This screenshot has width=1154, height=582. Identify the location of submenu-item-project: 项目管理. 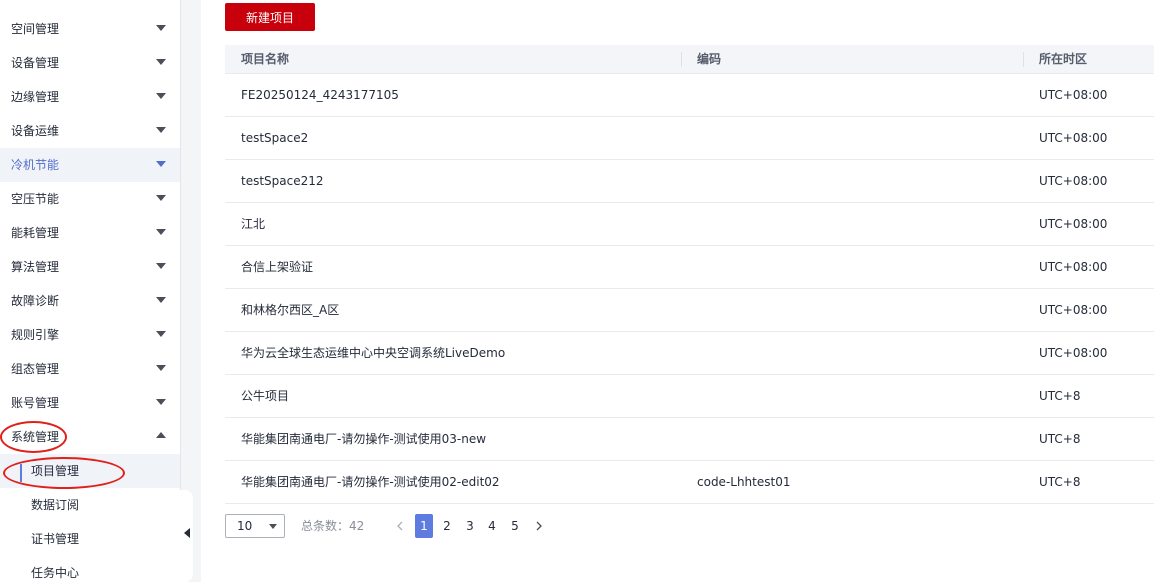
(90, 471).